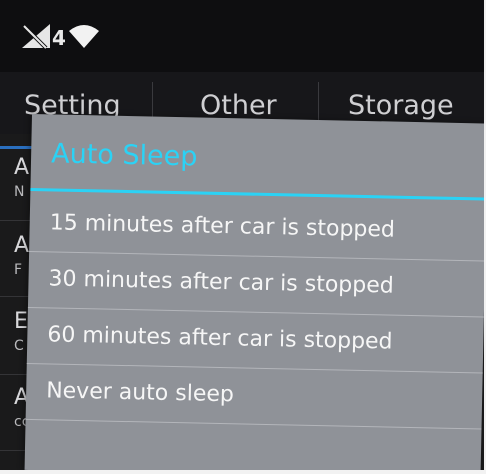 Image resolution: width=486 pixels, height=474 pixels. I want to click on option-label: 15 minutes after car is stopped, so click(222, 226).